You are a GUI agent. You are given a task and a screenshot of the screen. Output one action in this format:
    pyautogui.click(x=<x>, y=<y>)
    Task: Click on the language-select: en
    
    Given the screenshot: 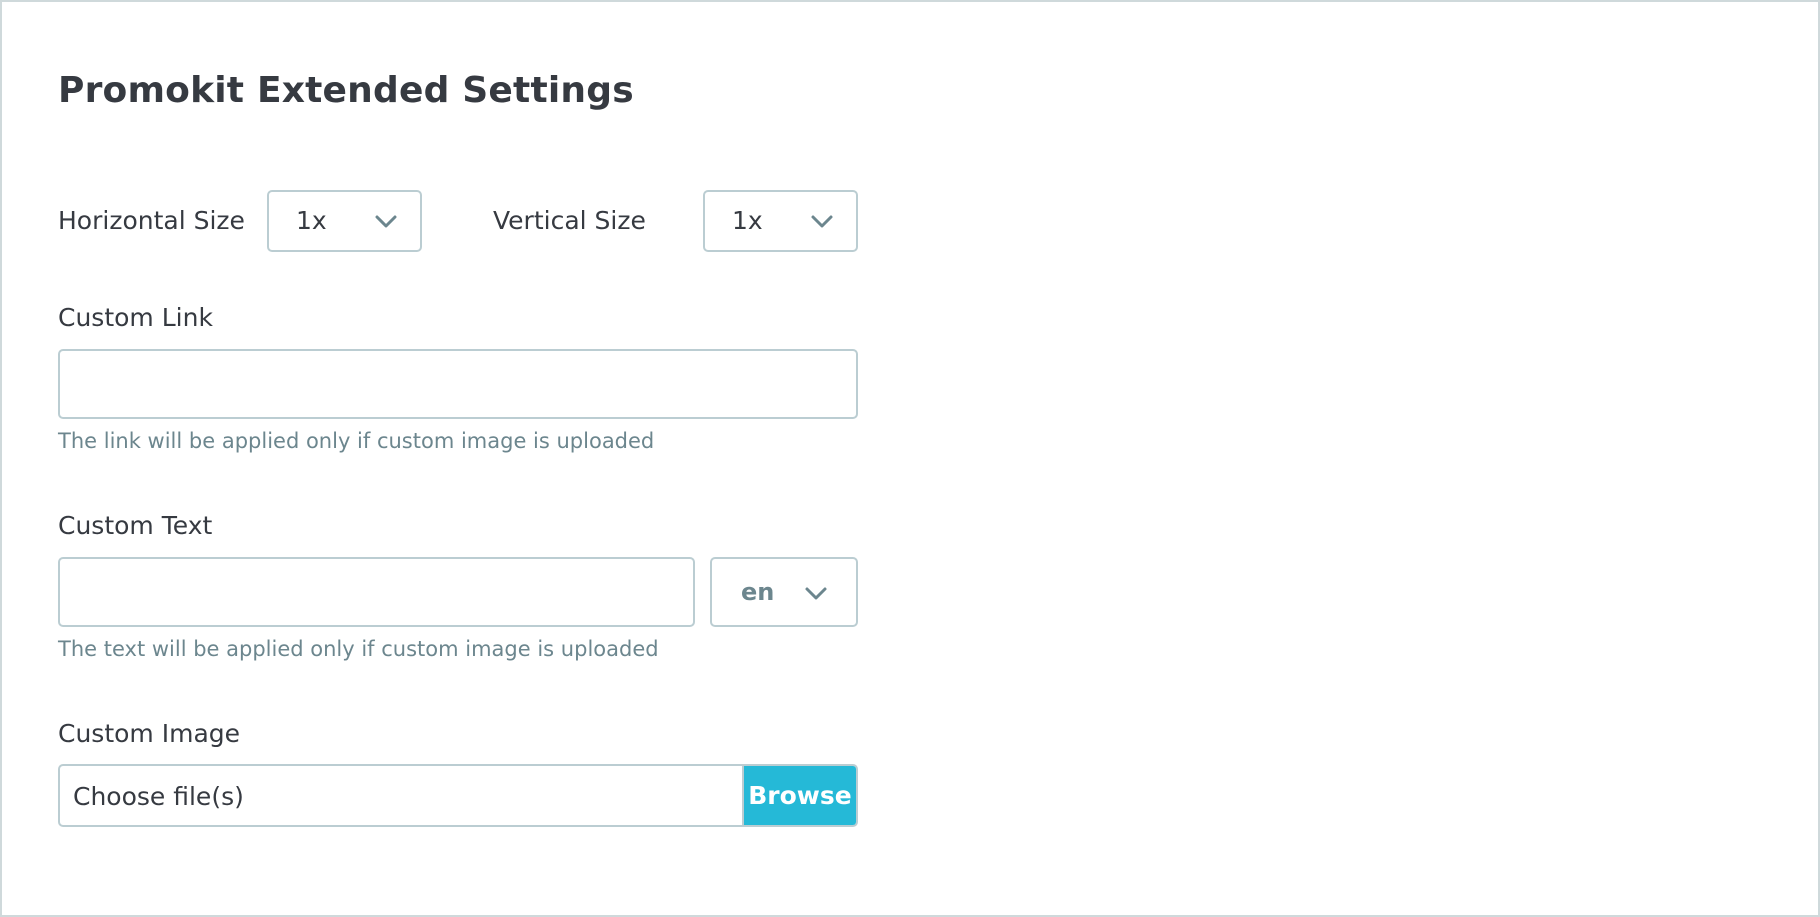 What is the action you would take?
    pyautogui.click(x=784, y=592)
    